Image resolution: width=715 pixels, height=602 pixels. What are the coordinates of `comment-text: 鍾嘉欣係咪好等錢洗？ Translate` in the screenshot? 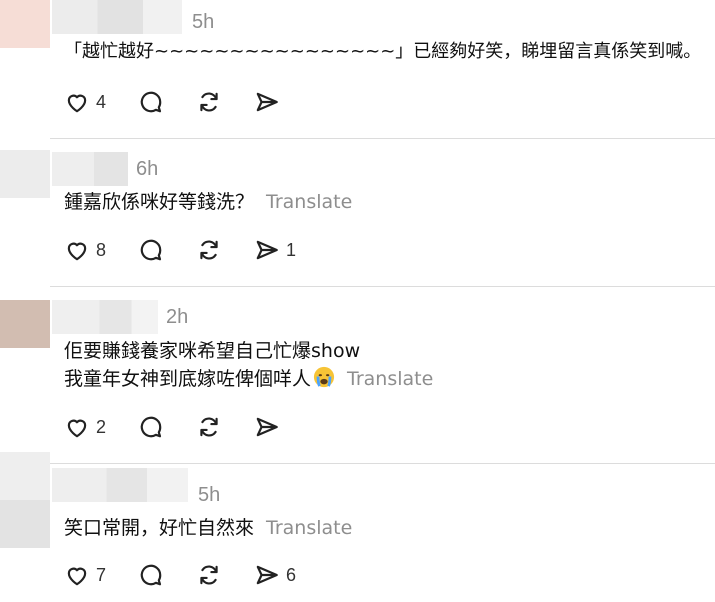 It's located at (208, 202).